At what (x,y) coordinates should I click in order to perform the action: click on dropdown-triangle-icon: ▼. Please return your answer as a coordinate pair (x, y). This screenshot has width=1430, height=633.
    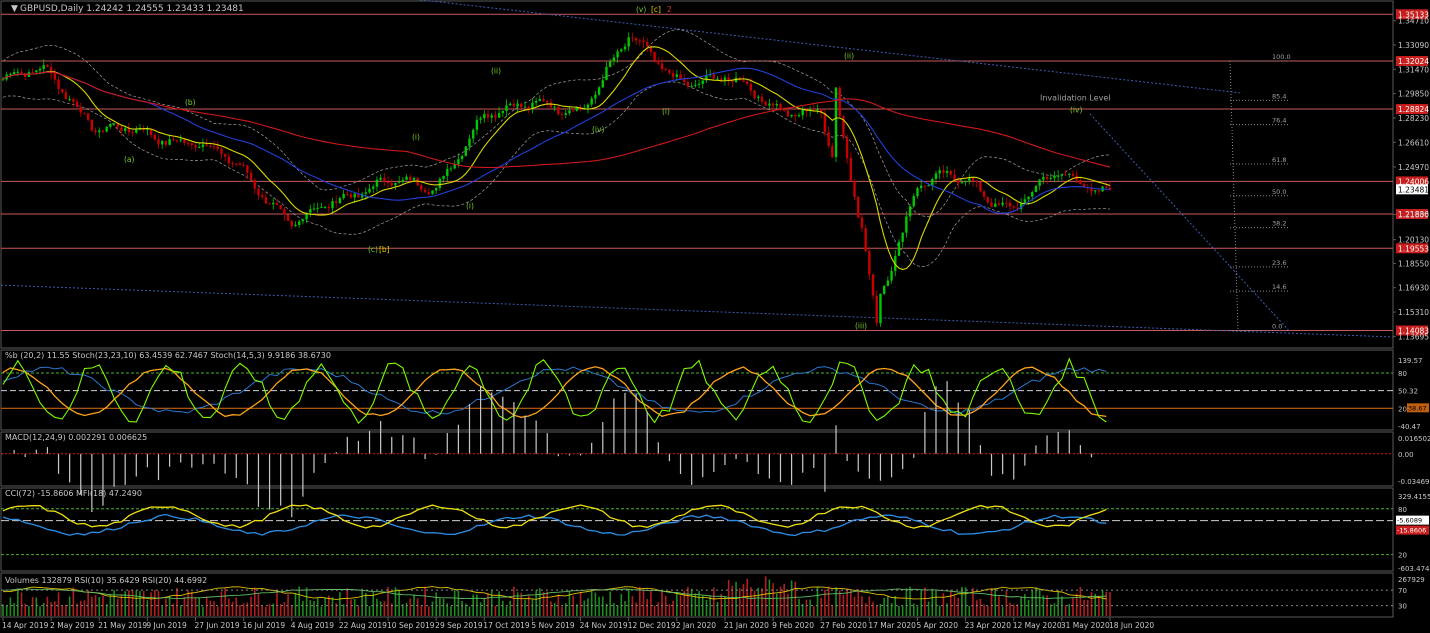
    Looking at the image, I should click on (14, 9).